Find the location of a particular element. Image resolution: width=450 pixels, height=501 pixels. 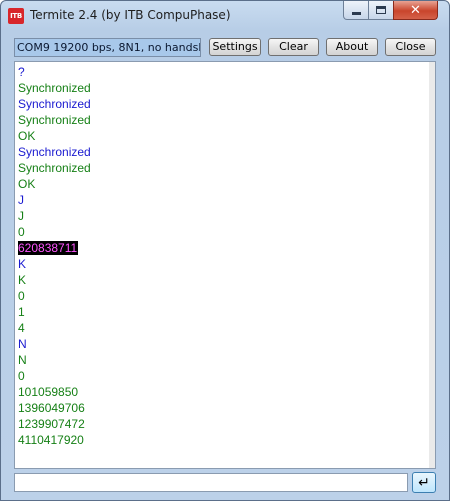

maximize-icon is located at coordinates (381, 10).